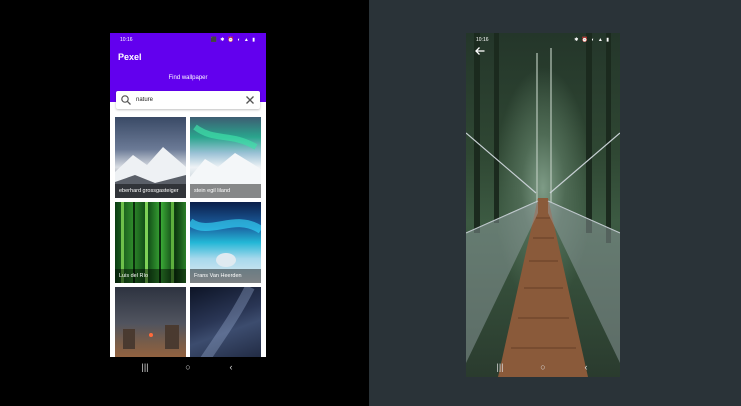  I want to click on status-icons: ⬛ ✱ ⏰ ◐ ▲ ▮, so click(233, 40).